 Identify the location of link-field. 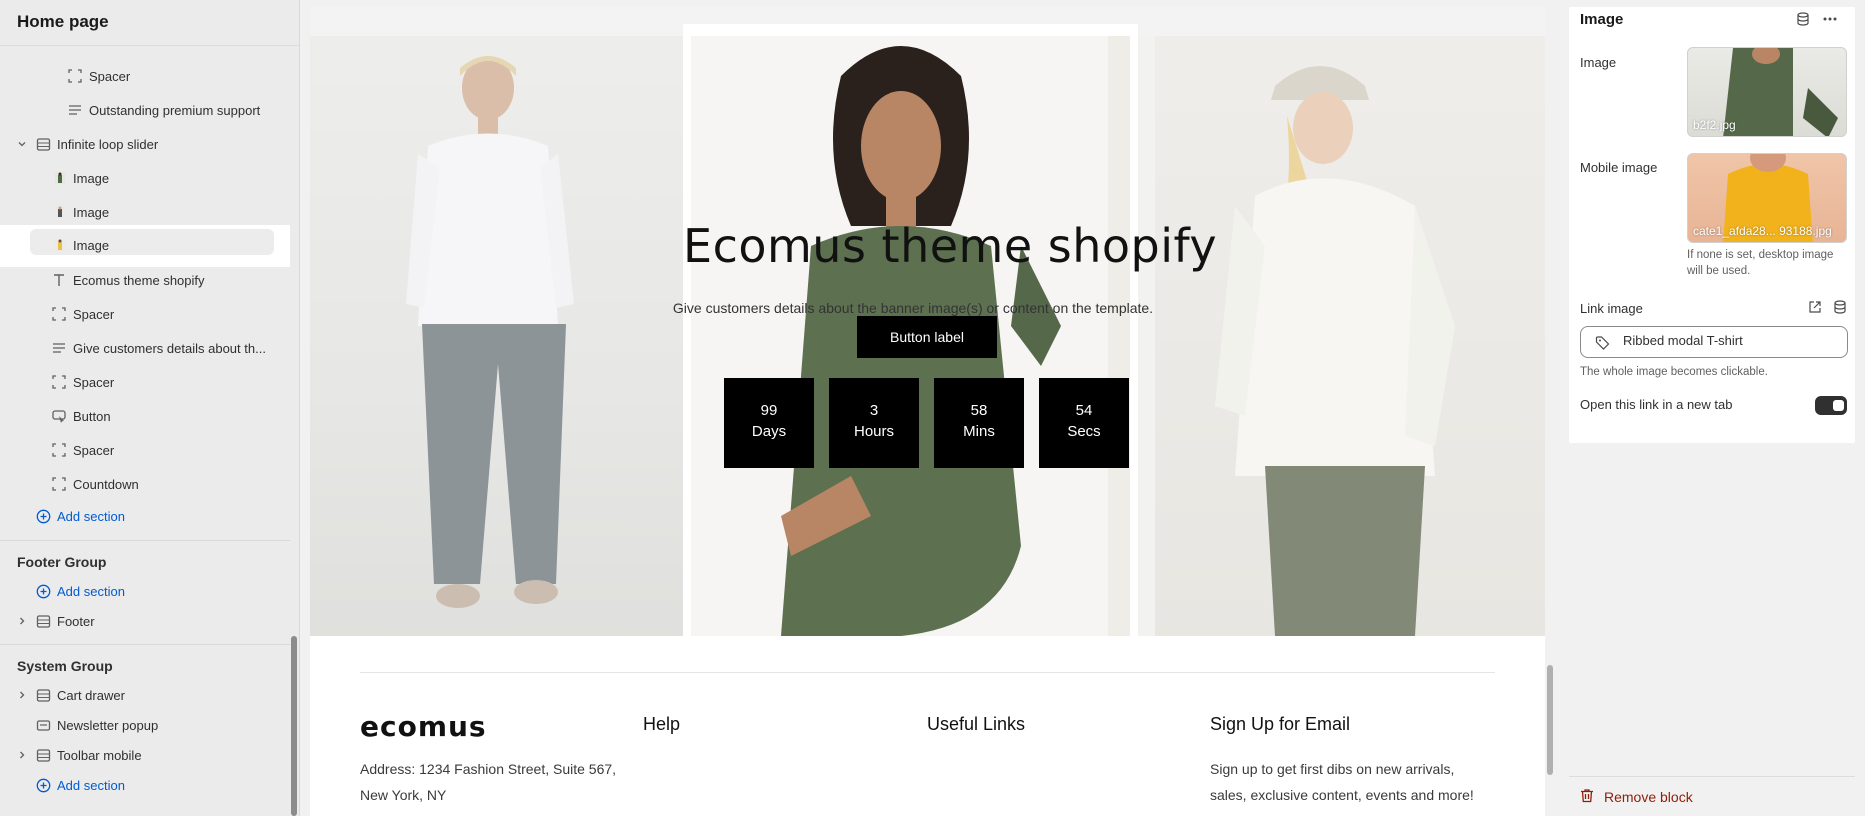
(1714, 342).